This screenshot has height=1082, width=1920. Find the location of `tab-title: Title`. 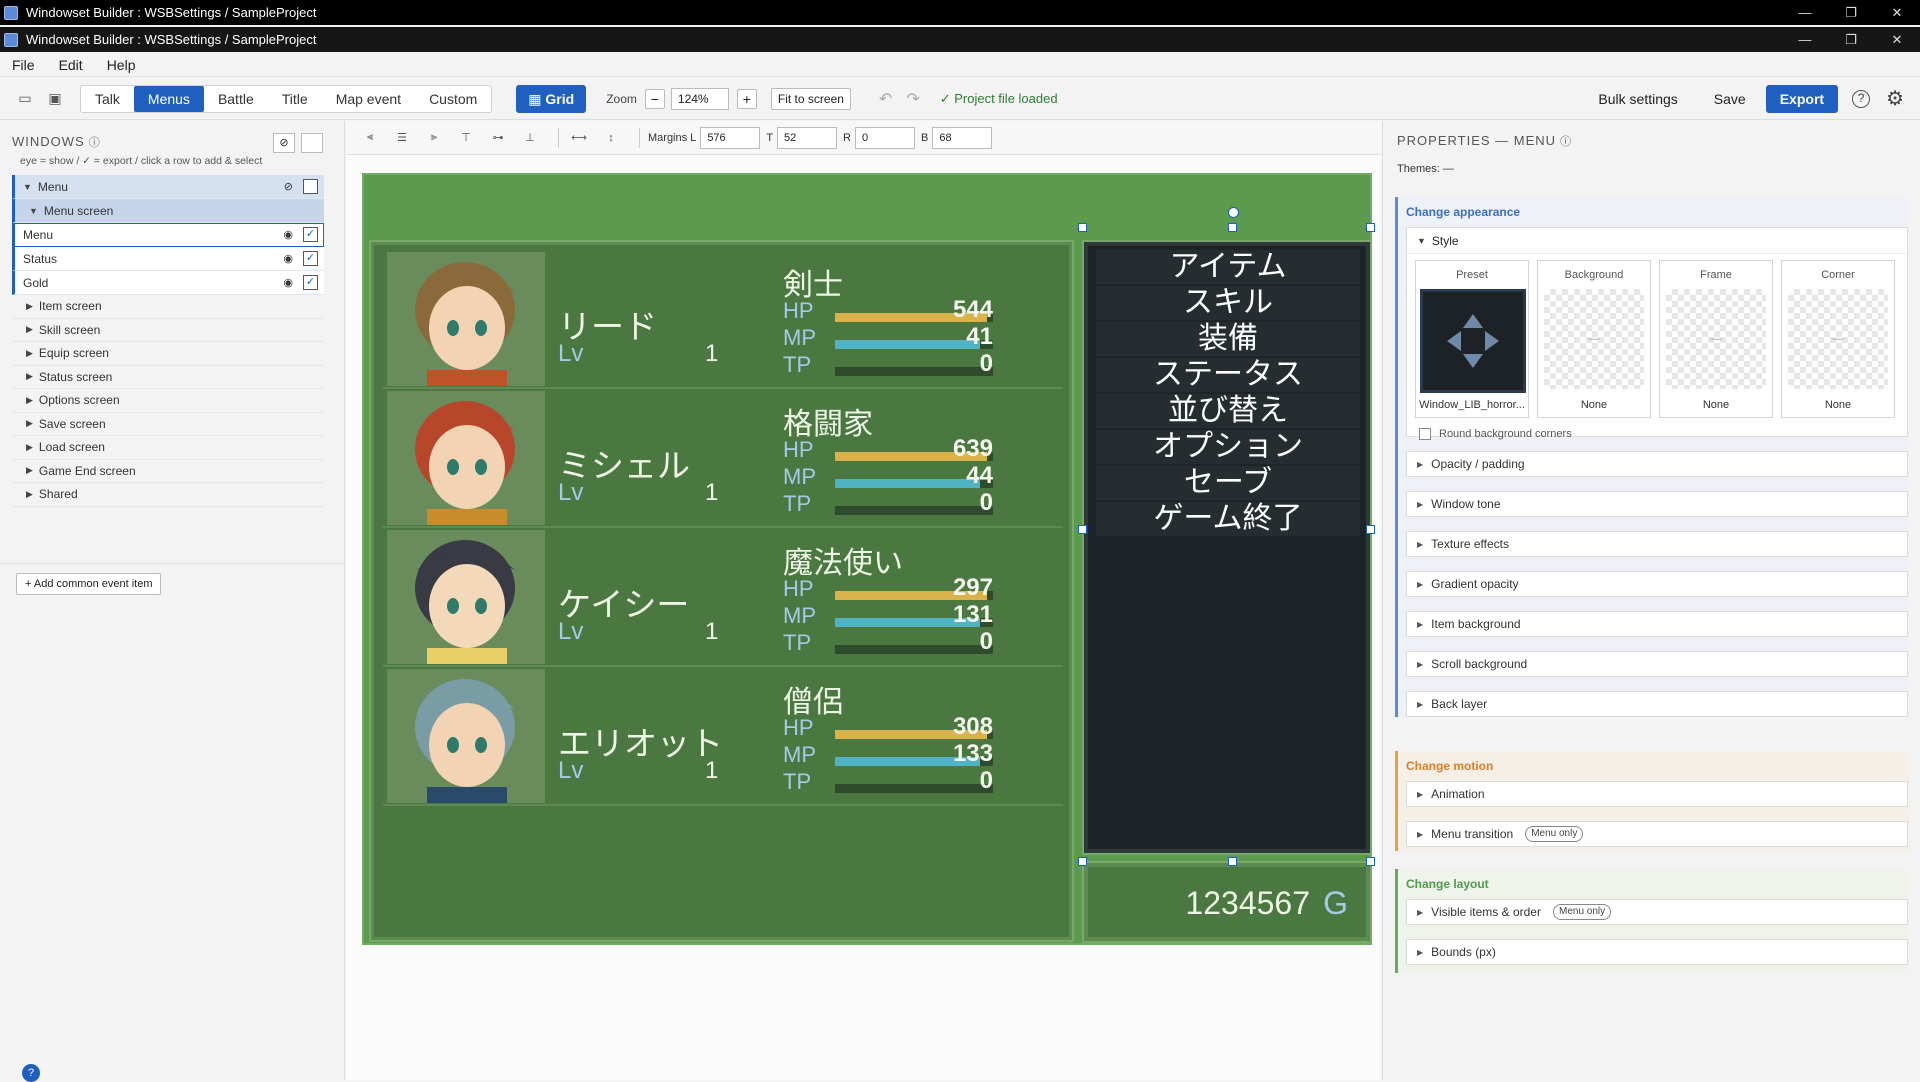

tab-title: Title is located at coordinates (295, 99).